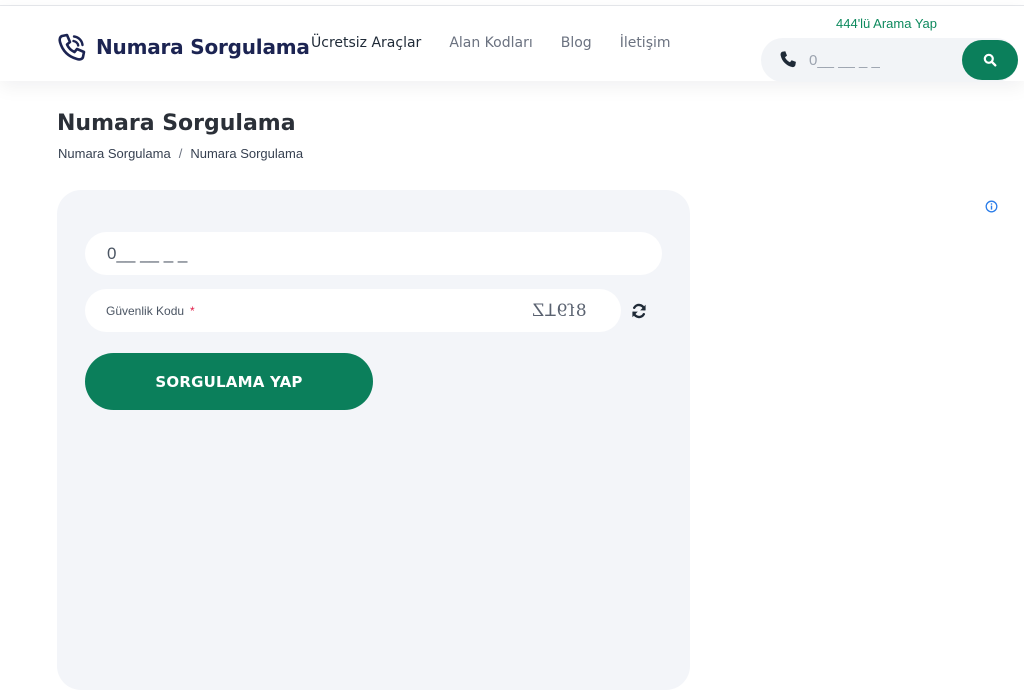  I want to click on phone-field, so click(373, 253).